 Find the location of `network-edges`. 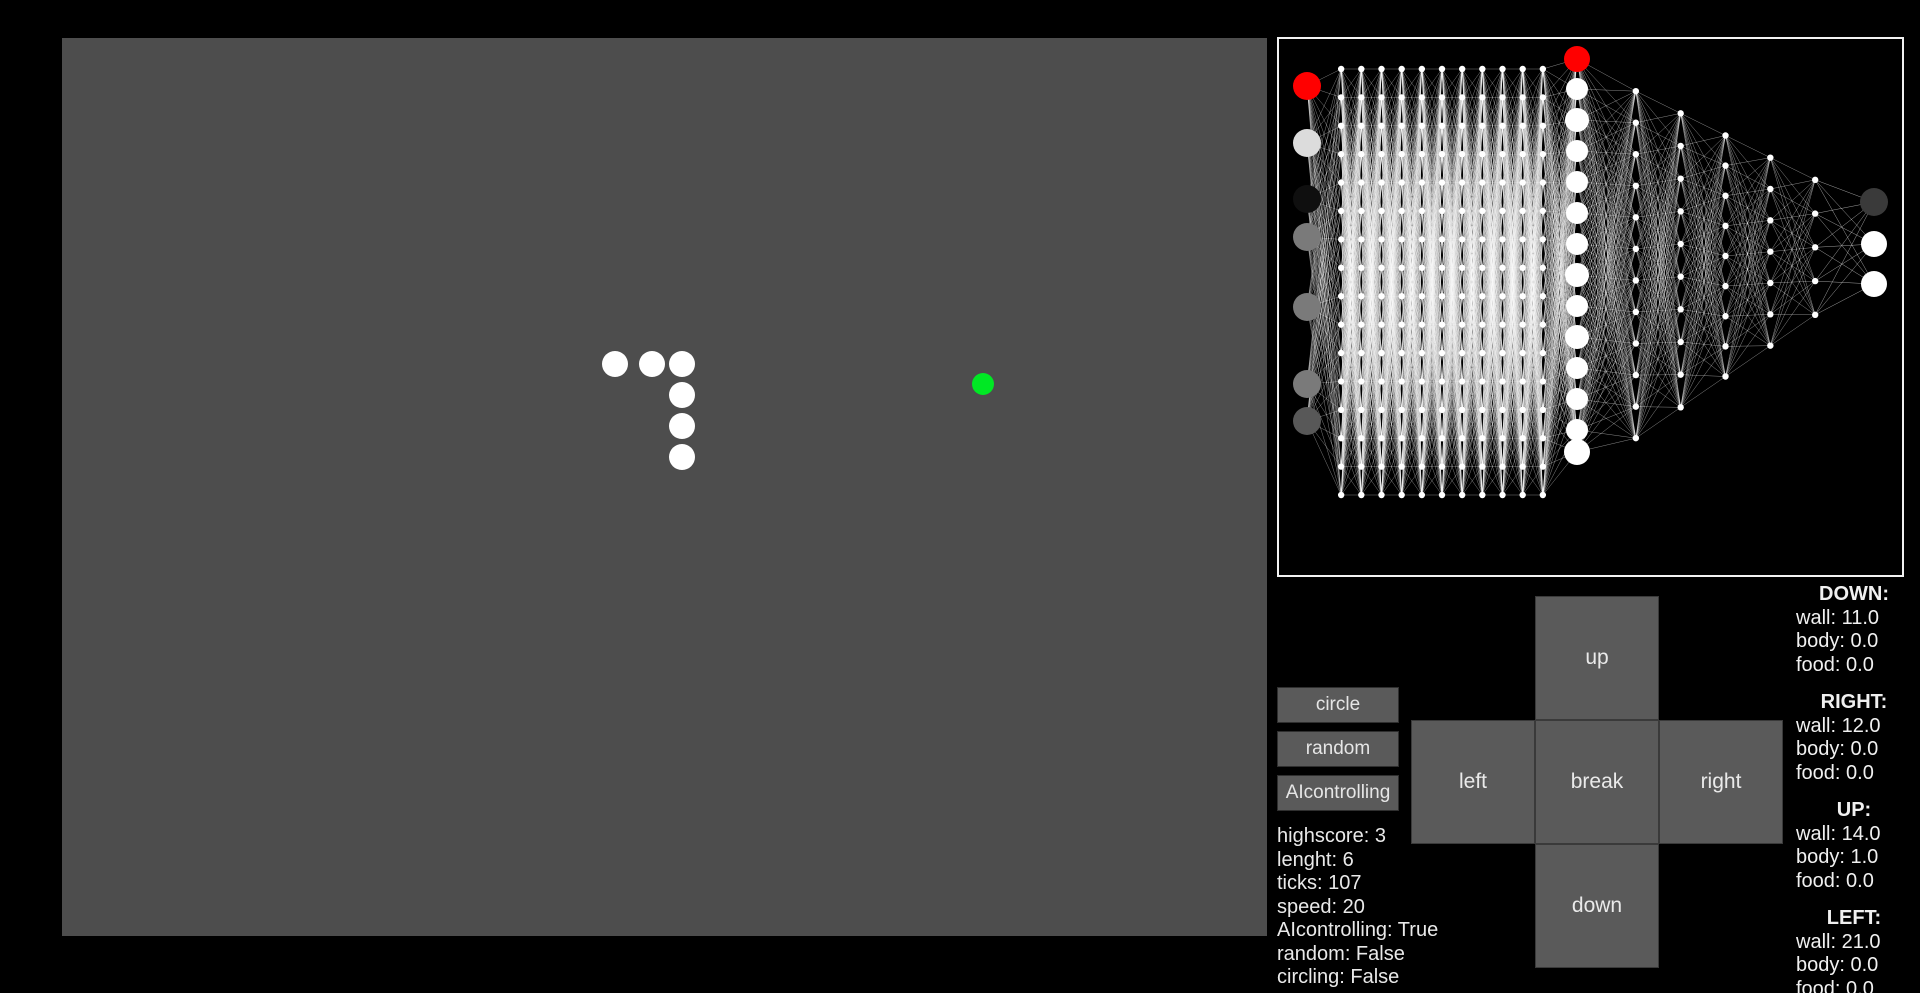

network-edges is located at coordinates (1590, 277).